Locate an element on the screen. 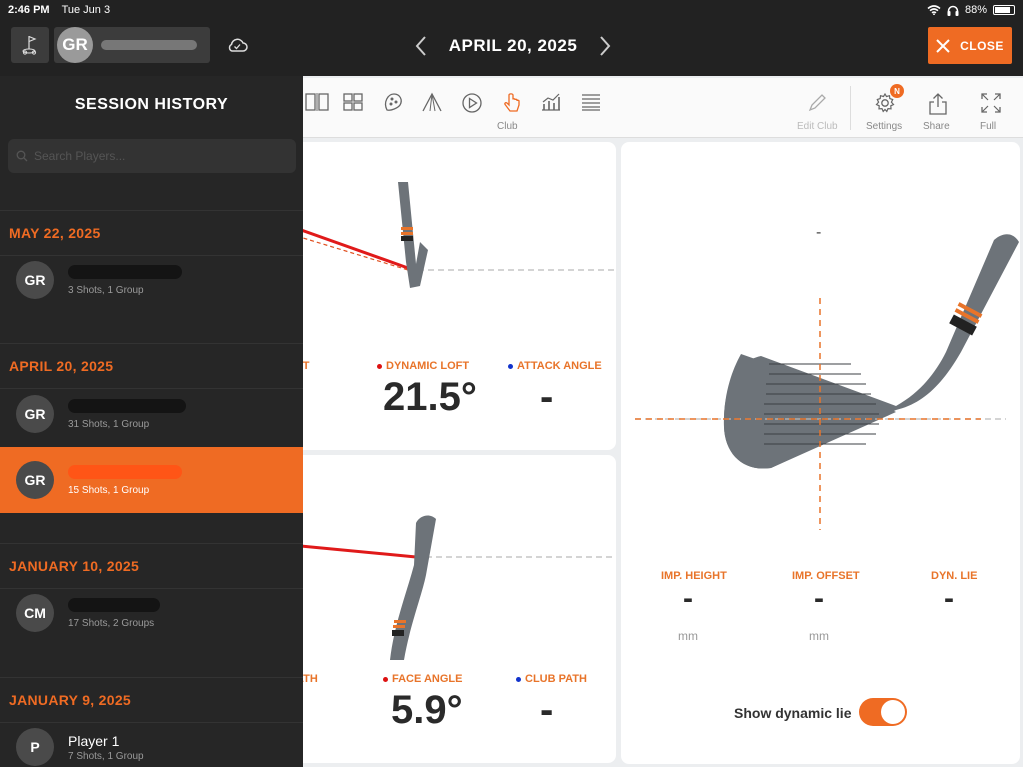  face-card: ATH FACE ANGLE 5.9° CLUB PATH - is located at coordinates (453, 609).